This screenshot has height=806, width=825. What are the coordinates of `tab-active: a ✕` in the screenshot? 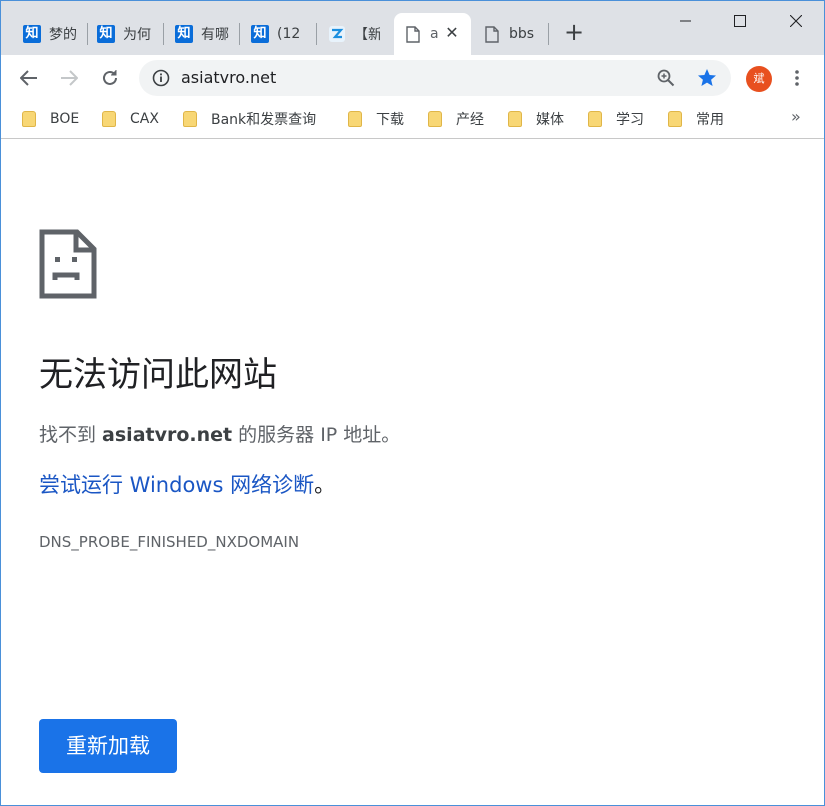 It's located at (432, 34).